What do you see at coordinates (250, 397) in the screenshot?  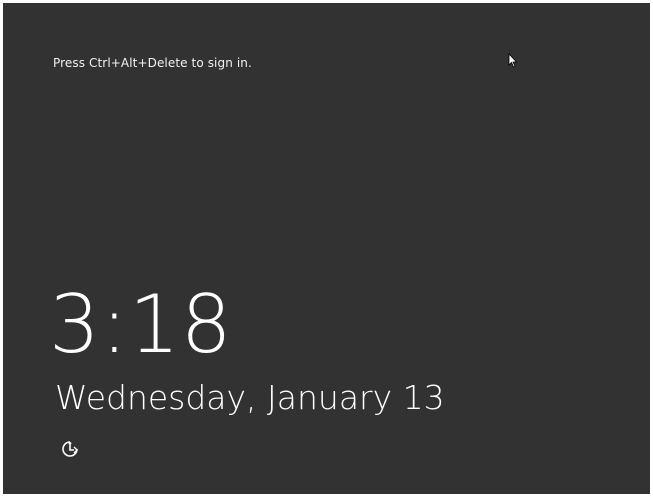 I see `clock-date: Wednesday, January 13` at bounding box center [250, 397].